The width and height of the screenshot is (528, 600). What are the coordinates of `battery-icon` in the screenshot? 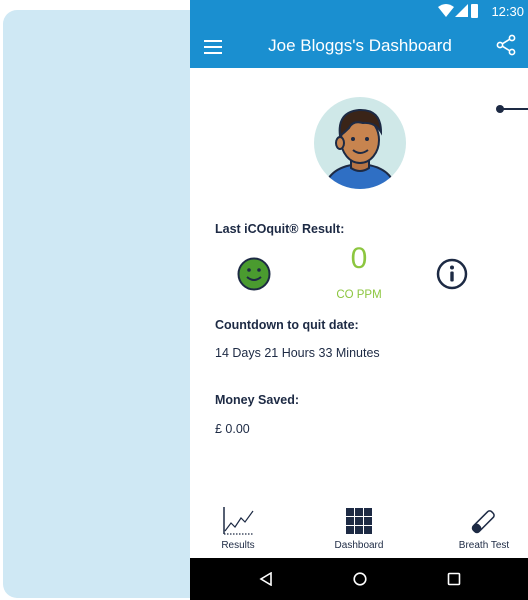 It's located at (474, 11).